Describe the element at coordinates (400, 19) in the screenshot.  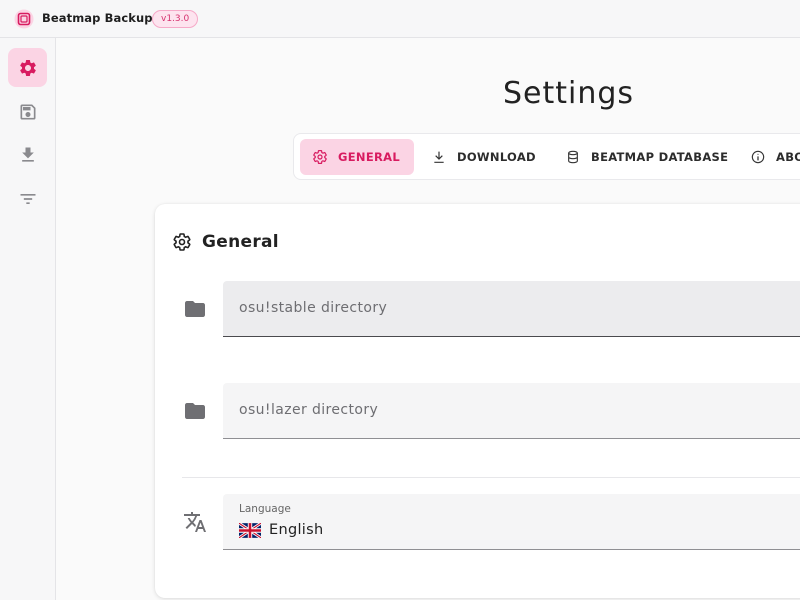
I see `title-bar: Beatmap Backup v1.3.0` at that location.